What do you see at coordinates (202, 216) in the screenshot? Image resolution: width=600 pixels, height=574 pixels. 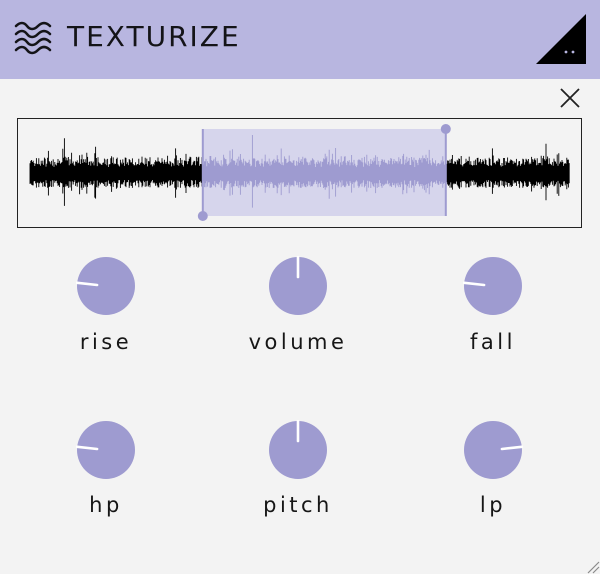 I see `selection-start-handle` at bounding box center [202, 216].